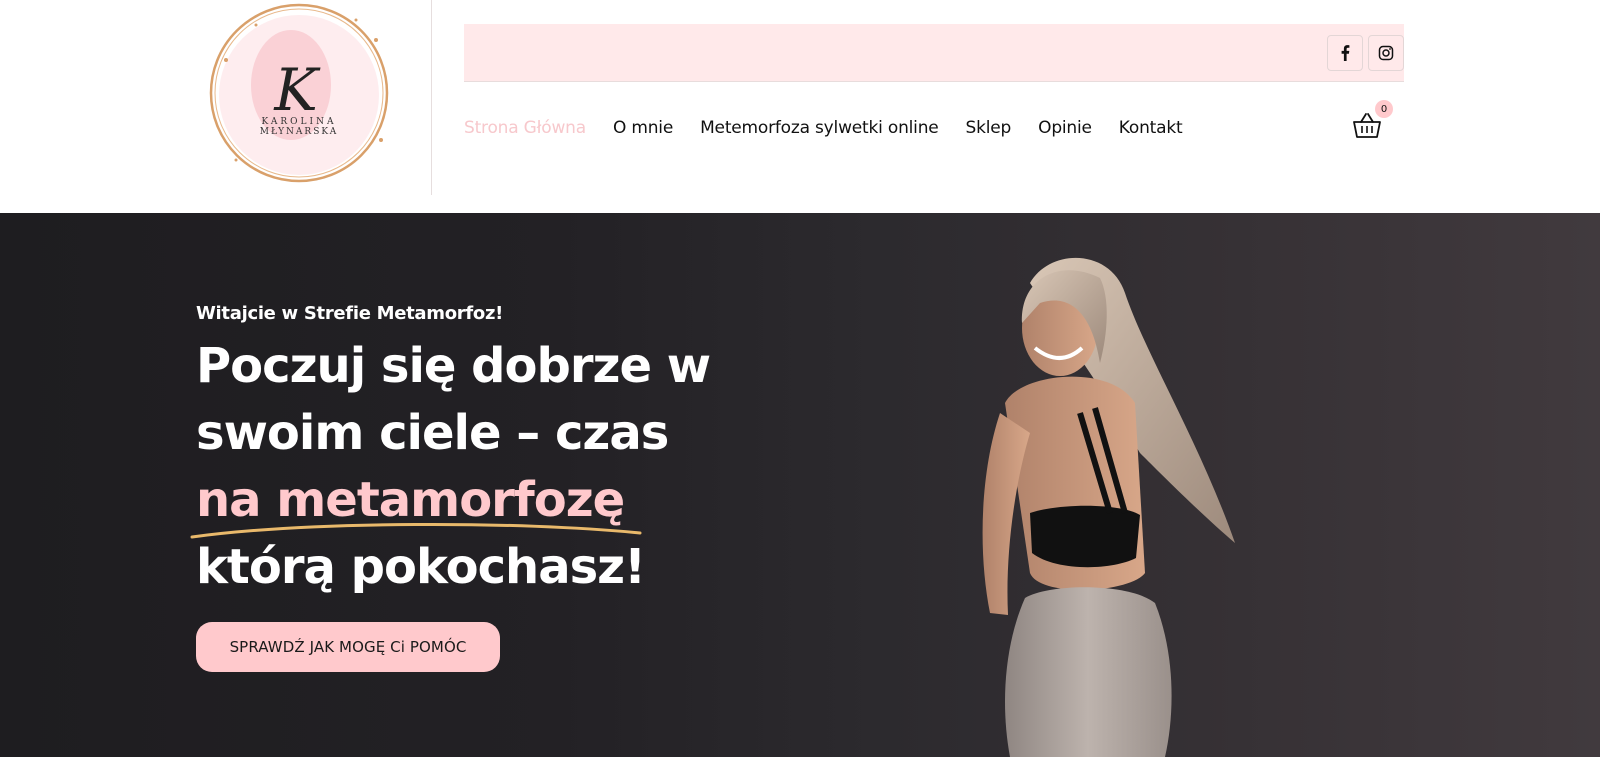  Describe the element at coordinates (348, 647) in the screenshot. I see `cta-button: SPRAWDŹ JAK MOGĘ Ci POMÓC` at that location.